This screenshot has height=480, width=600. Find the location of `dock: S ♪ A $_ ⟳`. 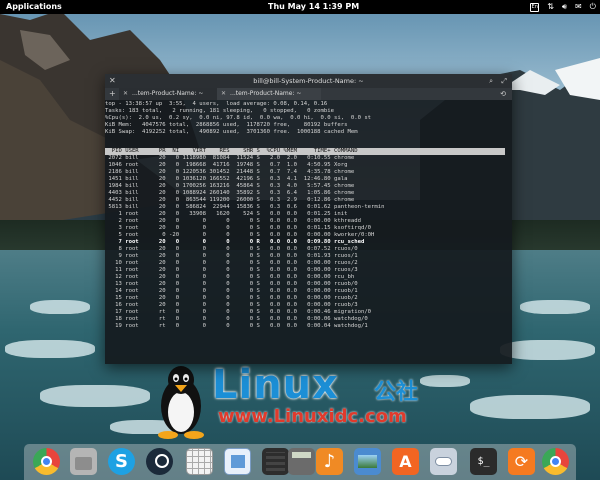

dock: S ♪ A $_ ⟳ is located at coordinates (300, 462).